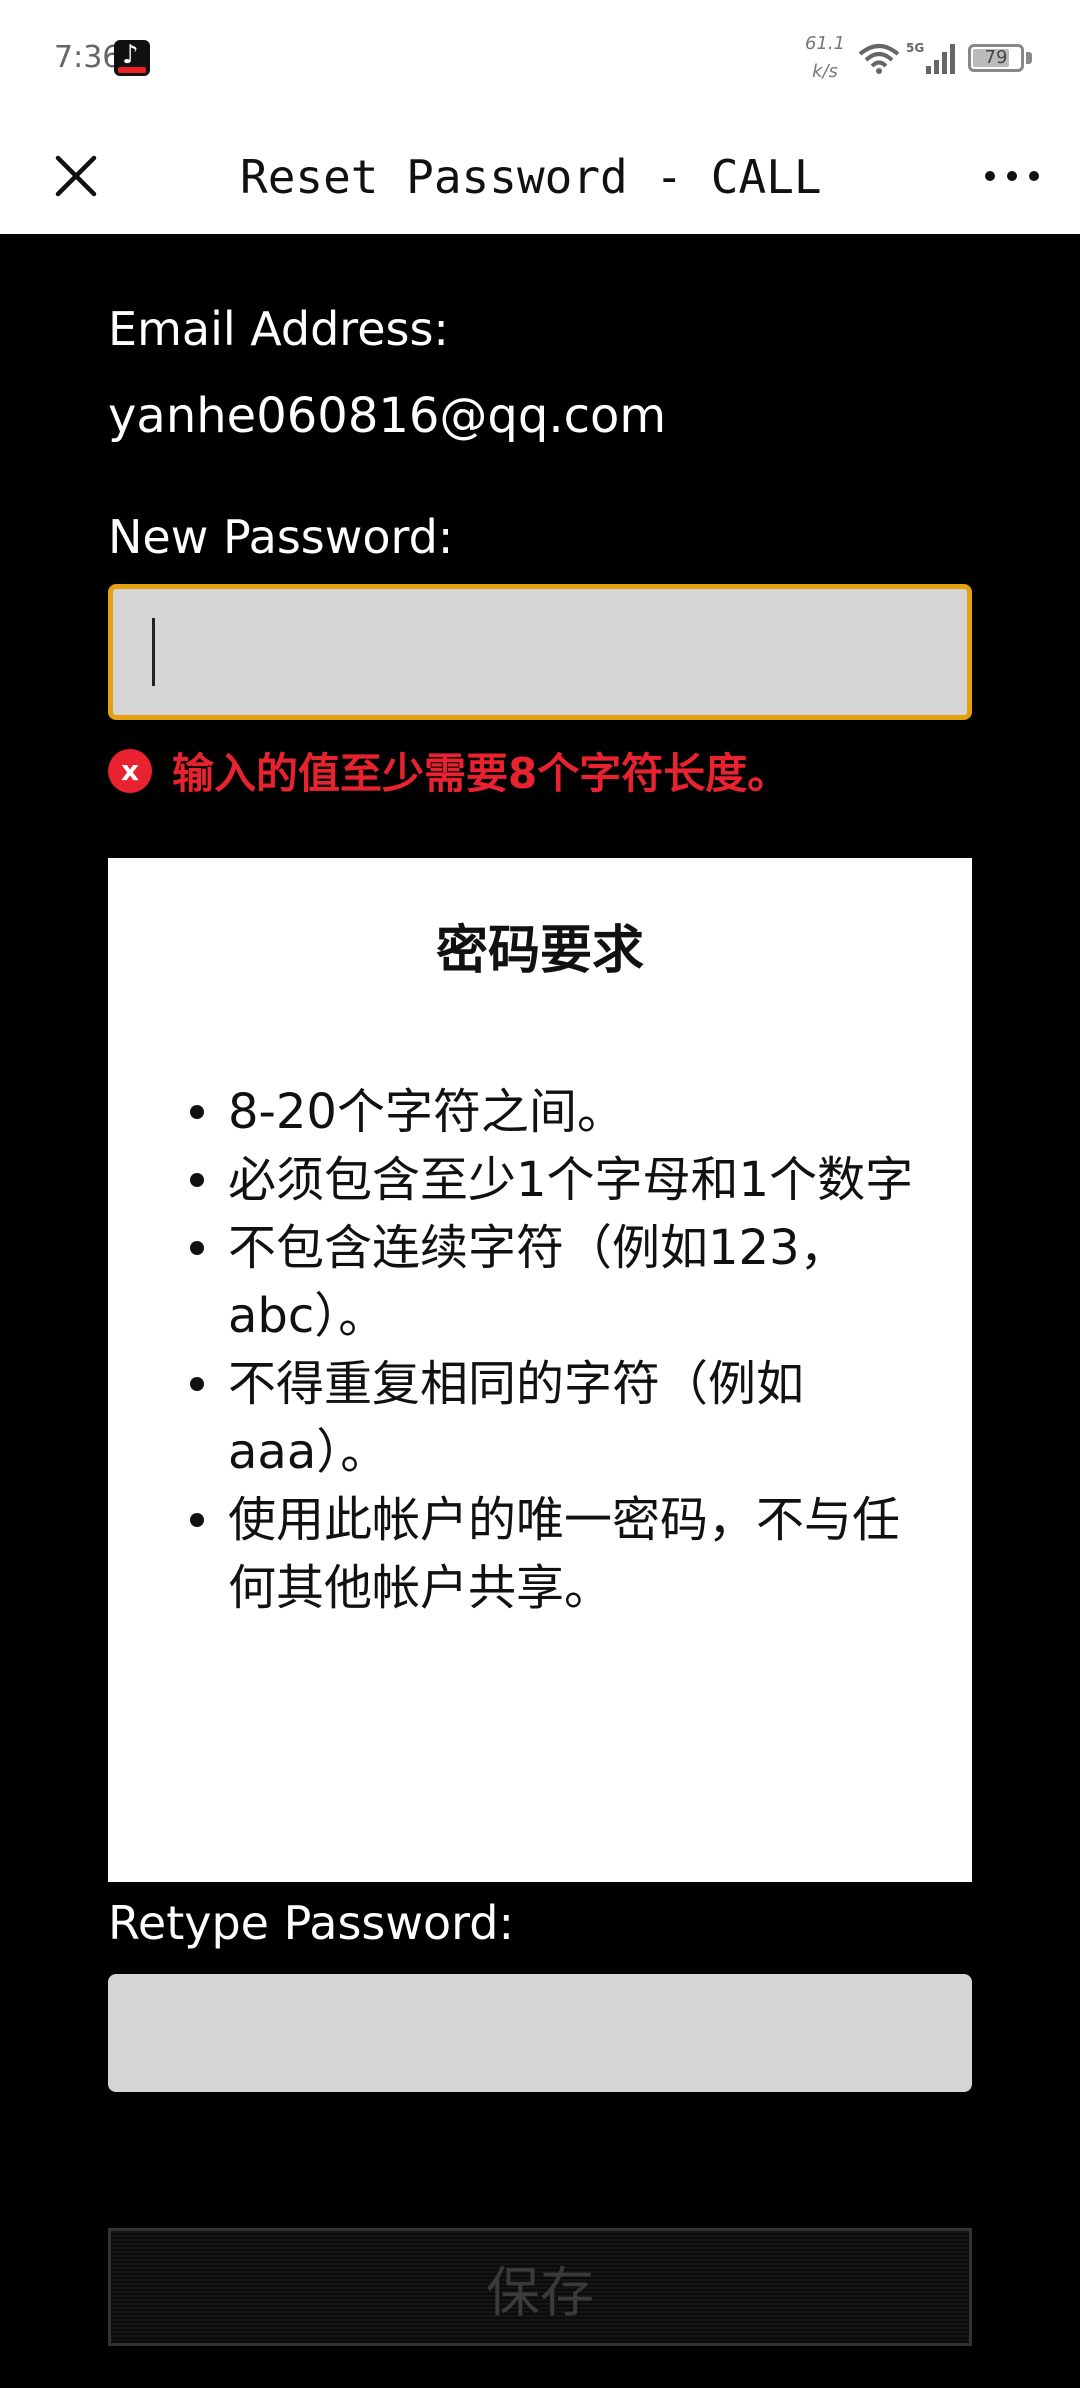 The width and height of the screenshot is (1080, 2388). What do you see at coordinates (153, 652) in the screenshot?
I see `text-caret` at bounding box center [153, 652].